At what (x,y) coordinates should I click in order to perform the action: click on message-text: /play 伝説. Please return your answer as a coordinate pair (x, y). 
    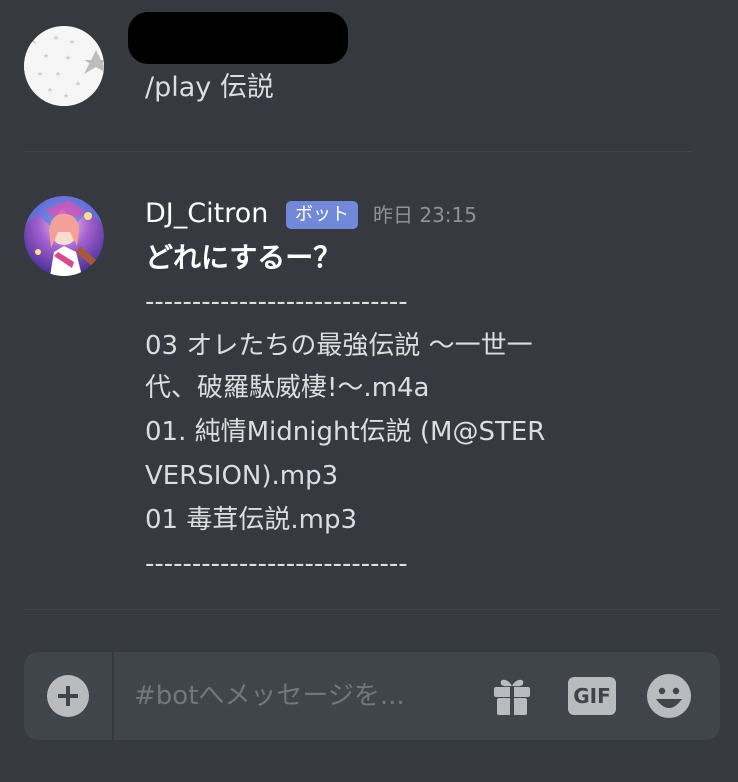
    Looking at the image, I should click on (209, 87).